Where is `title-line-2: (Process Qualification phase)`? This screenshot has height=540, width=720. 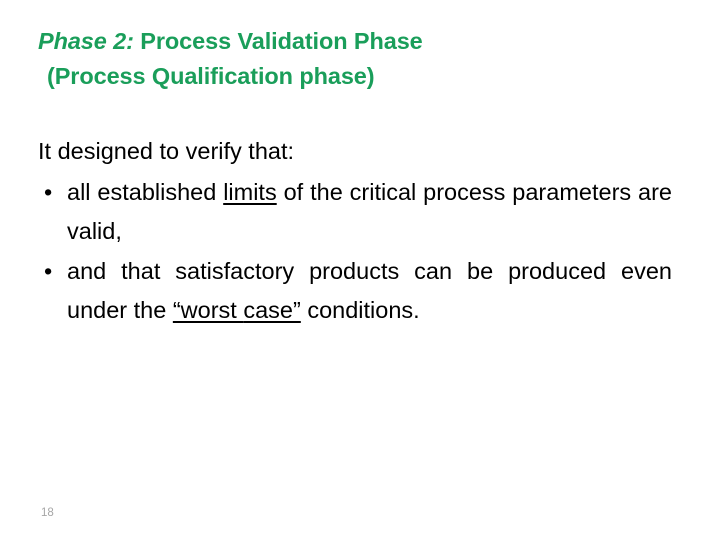 title-line-2: (Process Qualification phase) is located at coordinates (211, 76).